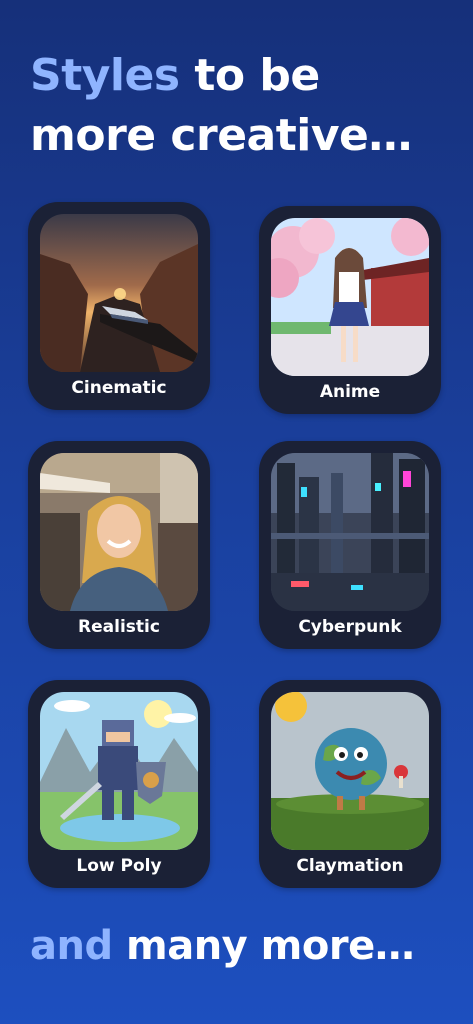  Describe the element at coordinates (119, 532) in the screenshot. I see `smiling-woman-cafe-image` at that location.